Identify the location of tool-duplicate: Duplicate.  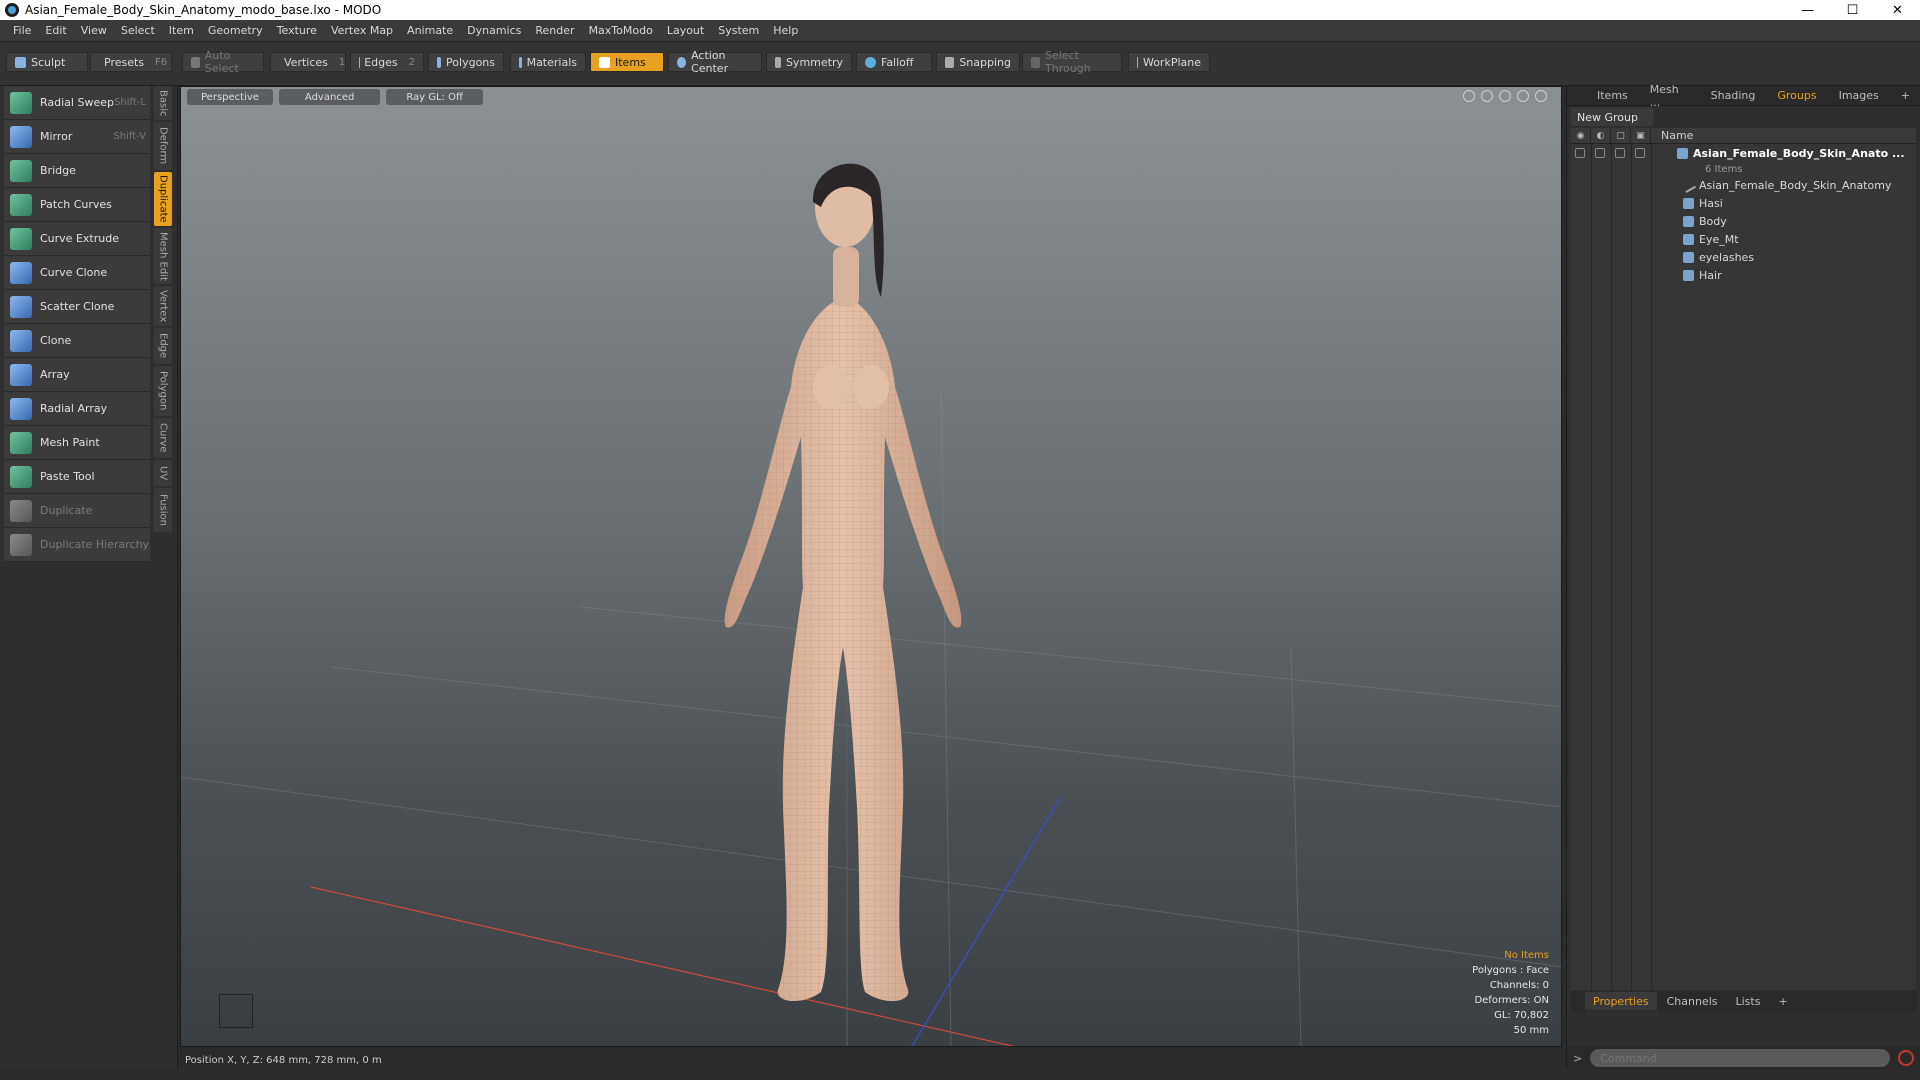
(77, 511).